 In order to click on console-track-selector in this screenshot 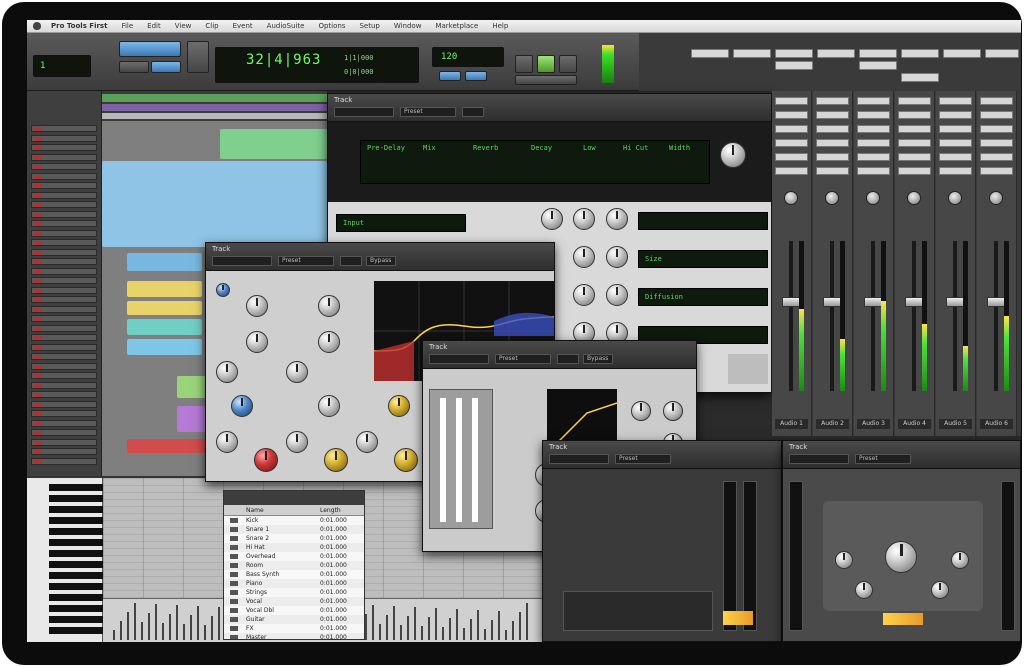, I will do `click(579, 459)`.